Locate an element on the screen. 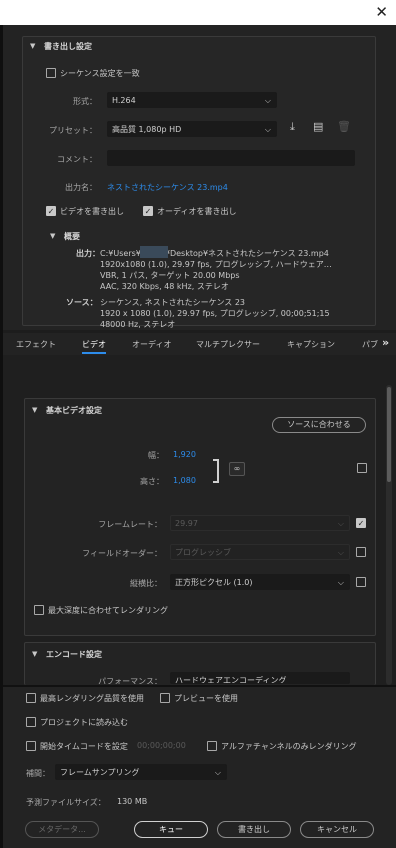 The height and width of the screenshot is (848, 396). tab-multiplexer: マルチプレクサー is located at coordinates (228, 344).